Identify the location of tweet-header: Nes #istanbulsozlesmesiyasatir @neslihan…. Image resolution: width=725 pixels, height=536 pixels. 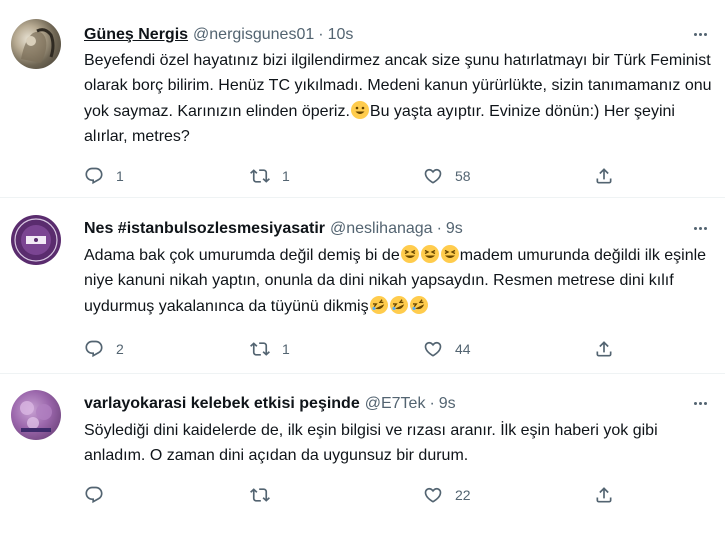
(399, 229).